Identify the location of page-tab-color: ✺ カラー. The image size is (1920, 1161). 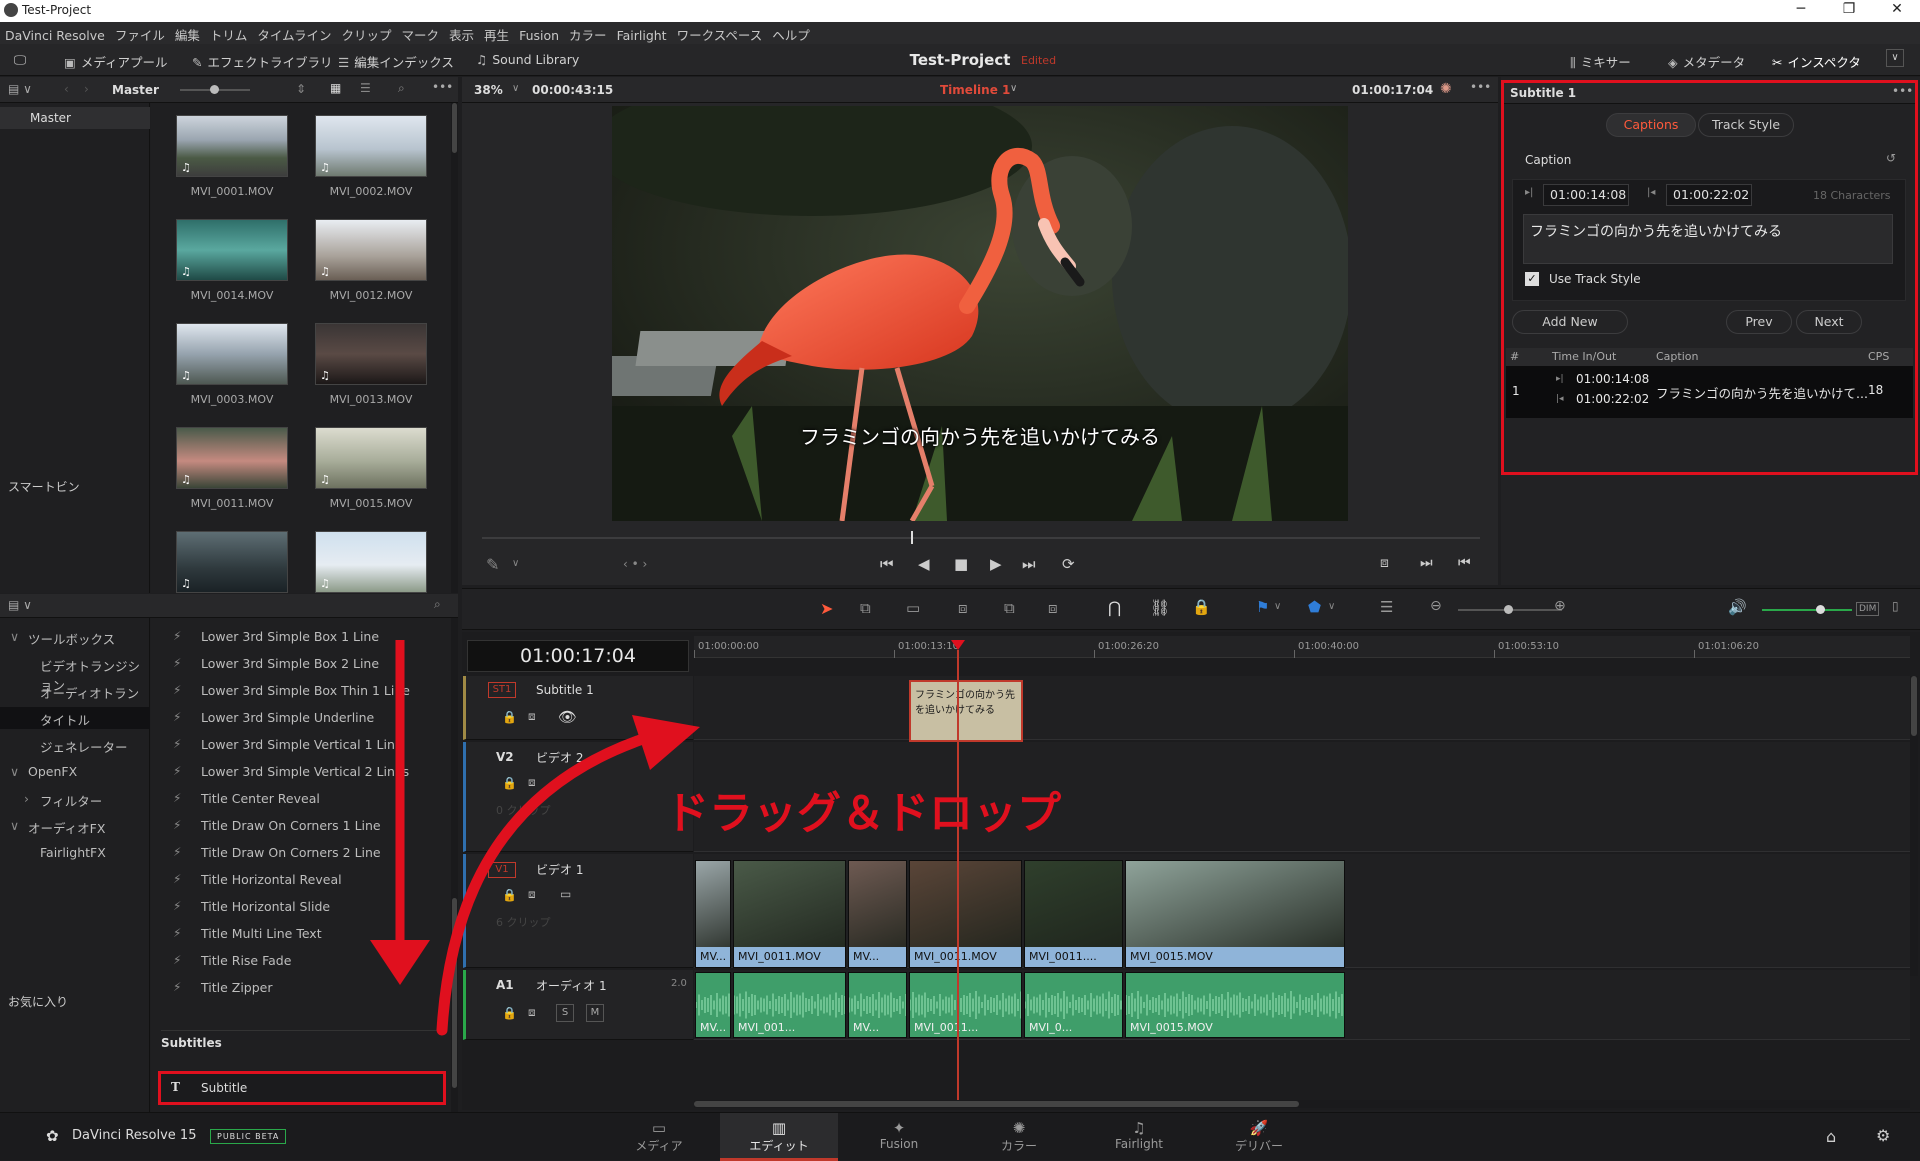
(1019, 1137).